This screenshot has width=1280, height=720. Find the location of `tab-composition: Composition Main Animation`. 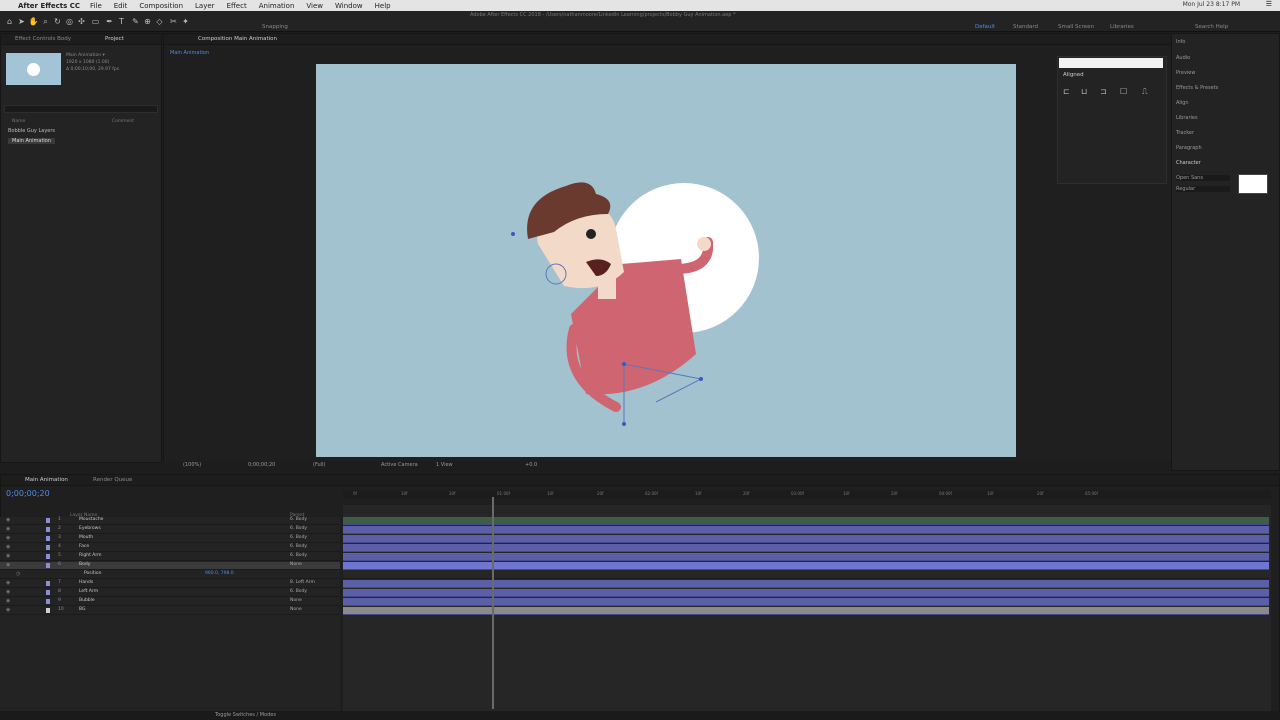

tab-composition: Composition Main Animation is located at coordinates (237, 39).